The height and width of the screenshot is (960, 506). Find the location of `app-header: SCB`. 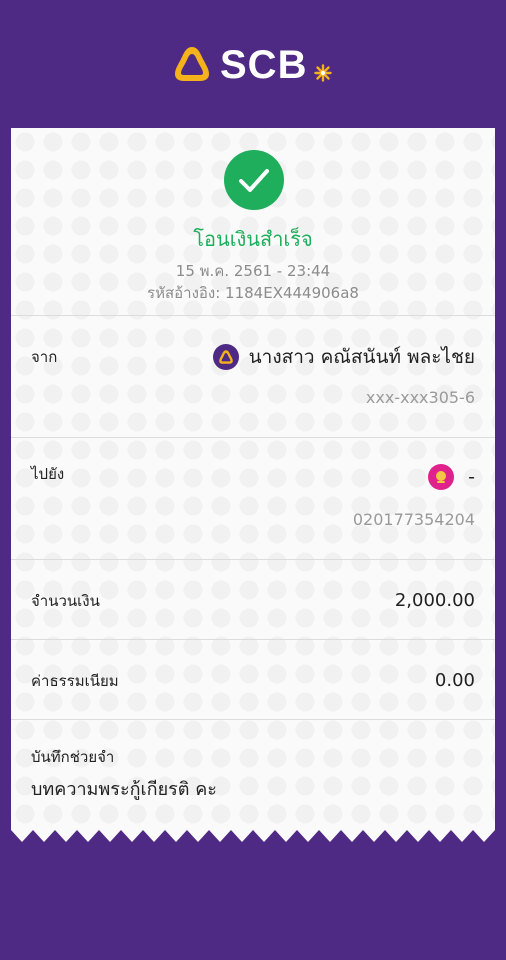

app-header: SCB is located at coordinates (253, 64).